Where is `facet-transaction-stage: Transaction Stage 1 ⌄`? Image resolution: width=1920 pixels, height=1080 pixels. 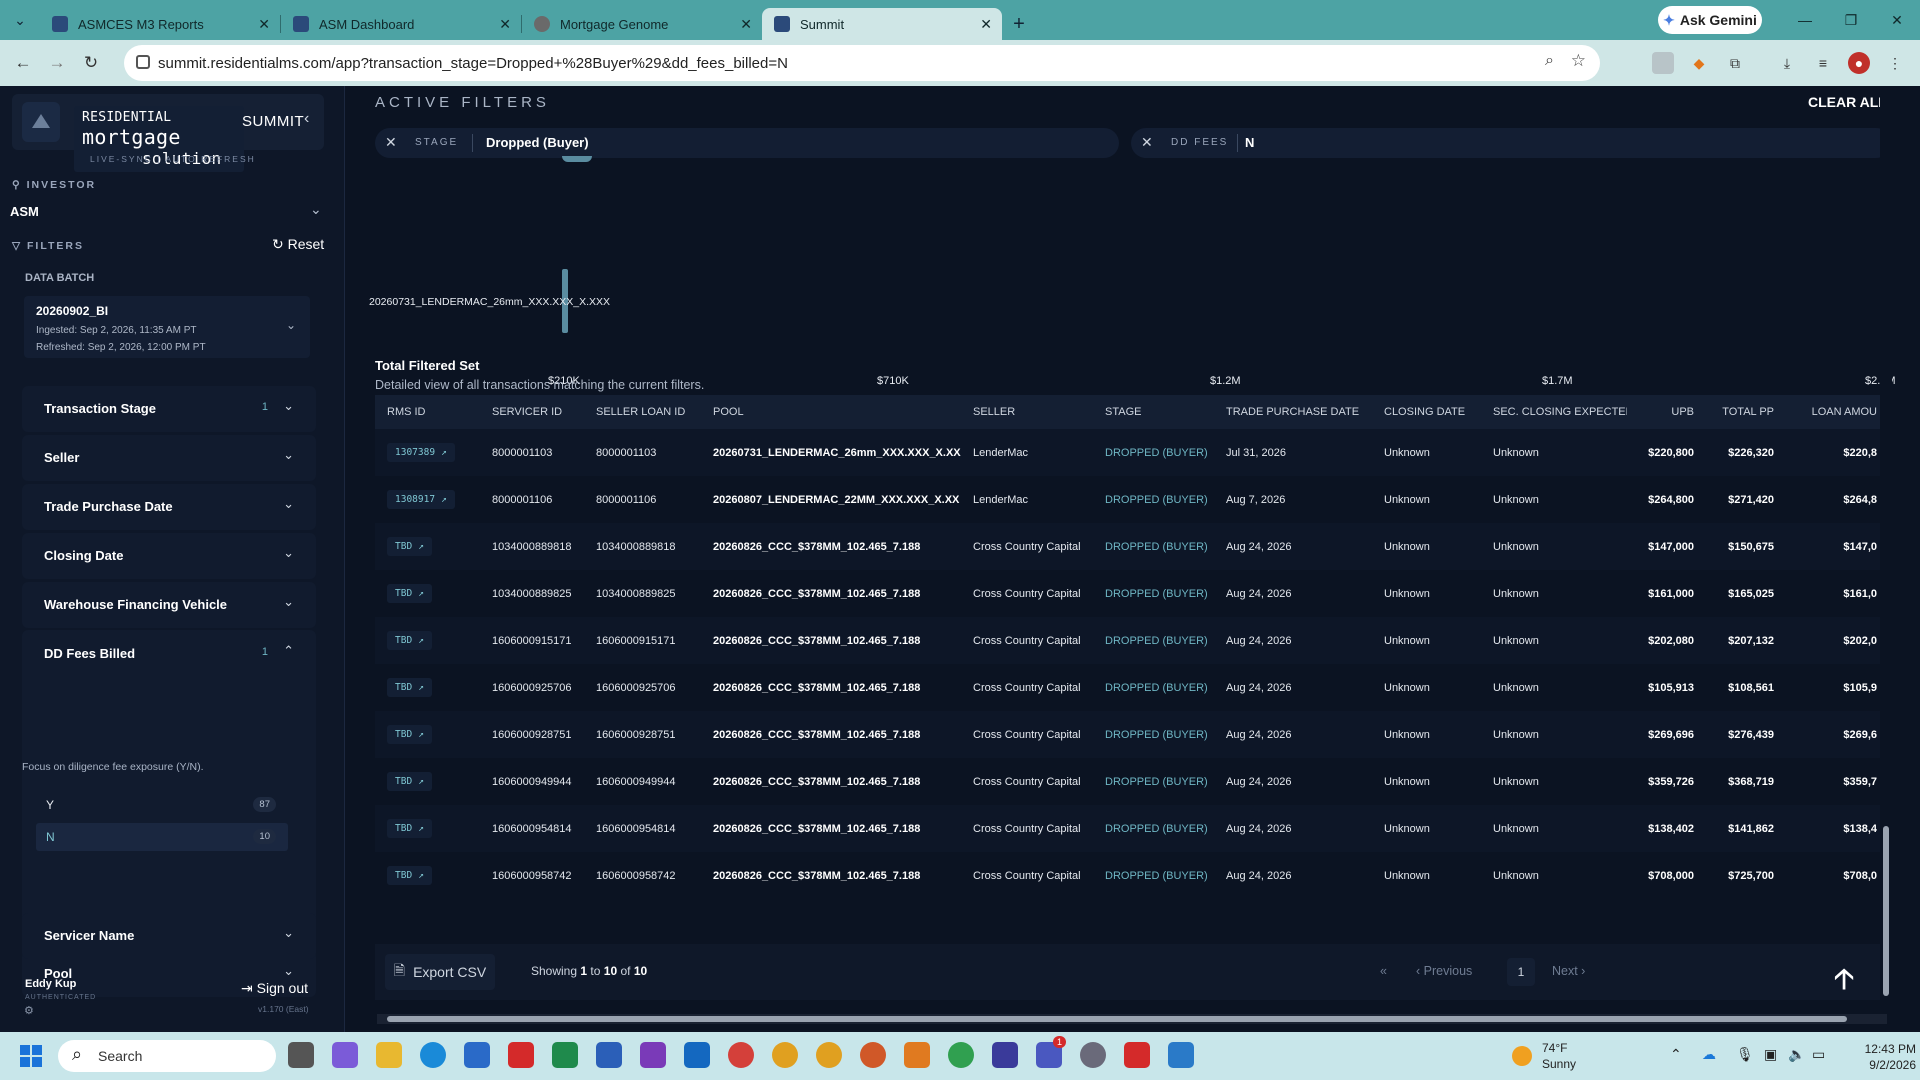
facet-transaction-stage: Transaction Stage 1 ⌄ is located at coordinates (169, 409).